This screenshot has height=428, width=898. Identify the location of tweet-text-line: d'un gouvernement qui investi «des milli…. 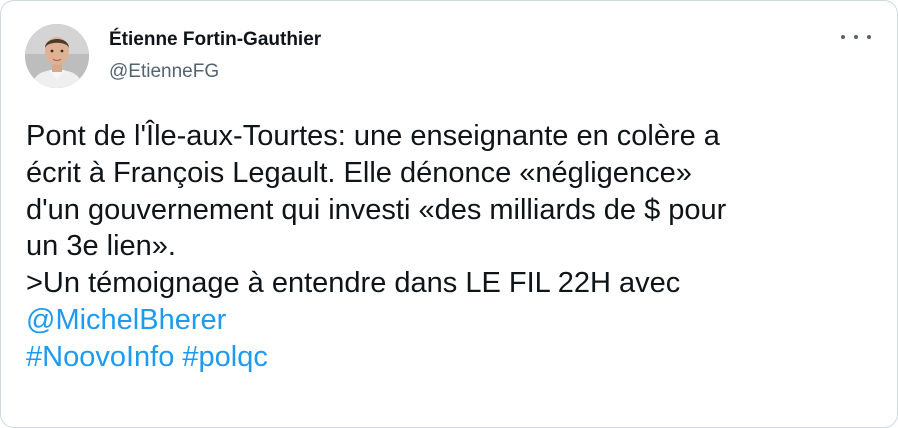
(376, 209).